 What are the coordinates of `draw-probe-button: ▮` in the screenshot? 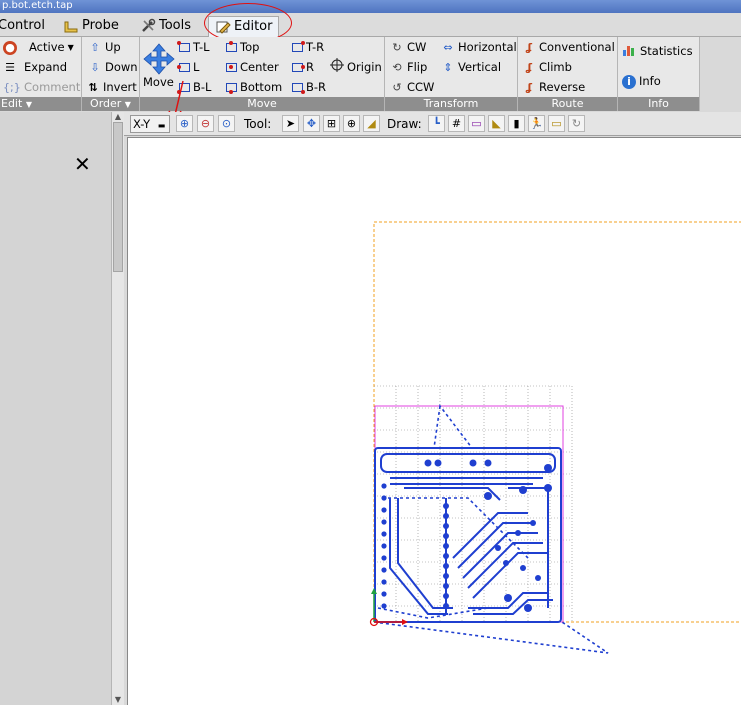 It's located at (516, 123).